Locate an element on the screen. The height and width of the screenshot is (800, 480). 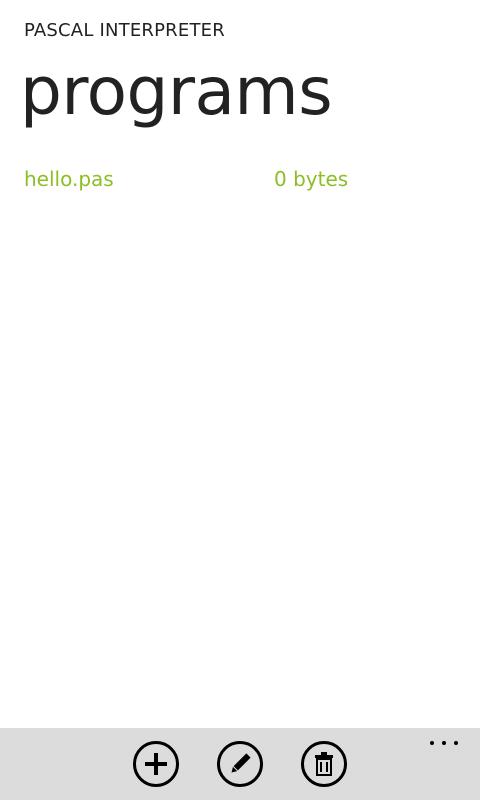
edit-button is located at coordinates (240, 764).